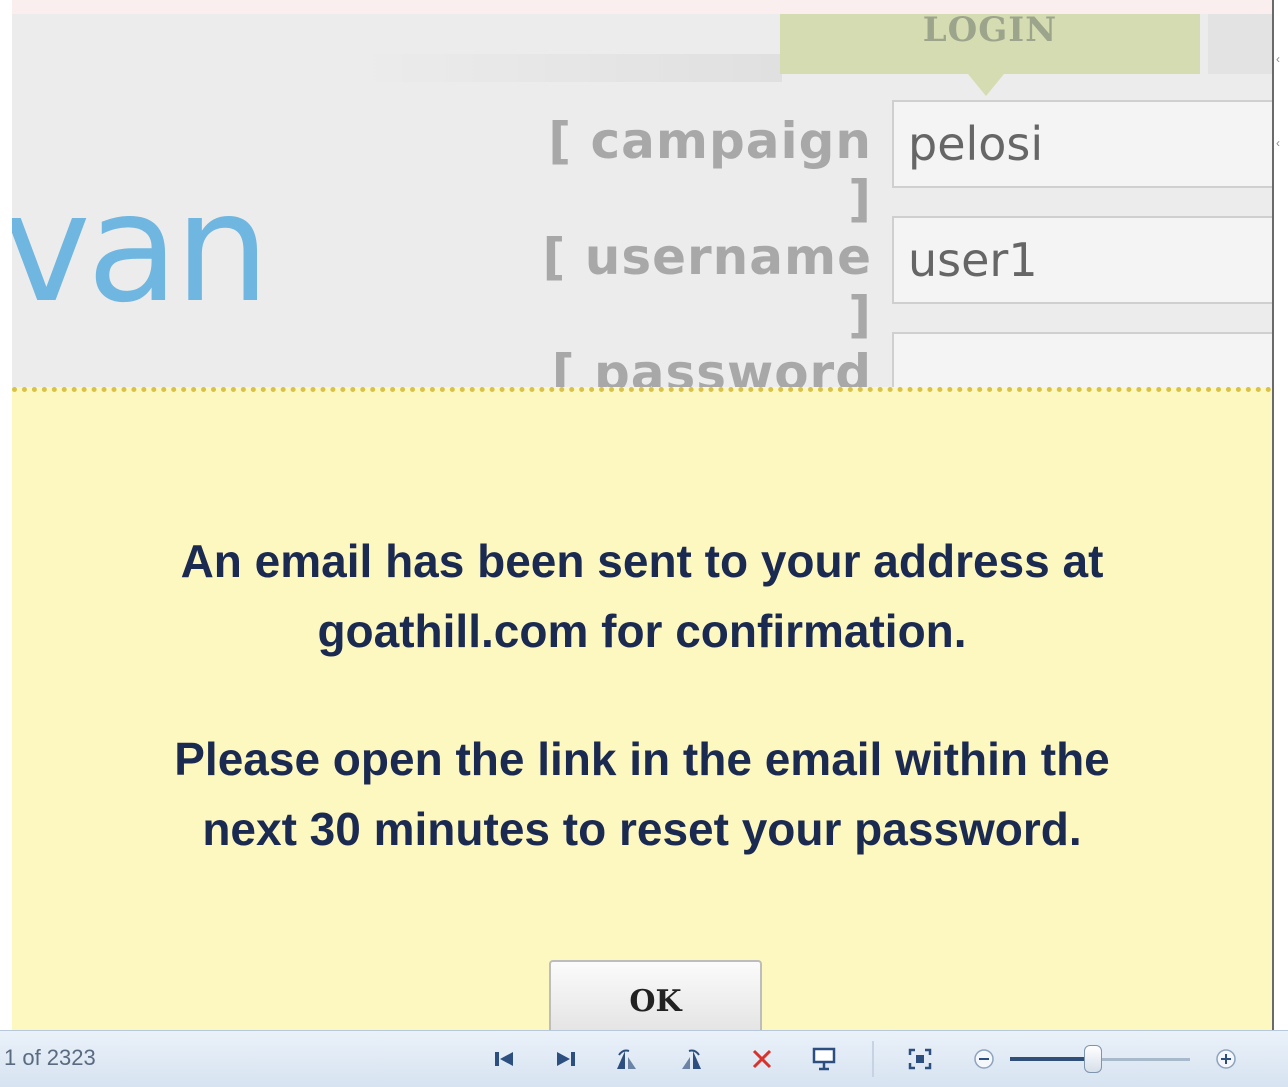 Image resolution: width=1288 pixels, height=1087 pixels. What do you see at coordinates (1050, 1059) in the screenshot?
I see `zoom-slider-fill` at bounding box center [1050, 1059].